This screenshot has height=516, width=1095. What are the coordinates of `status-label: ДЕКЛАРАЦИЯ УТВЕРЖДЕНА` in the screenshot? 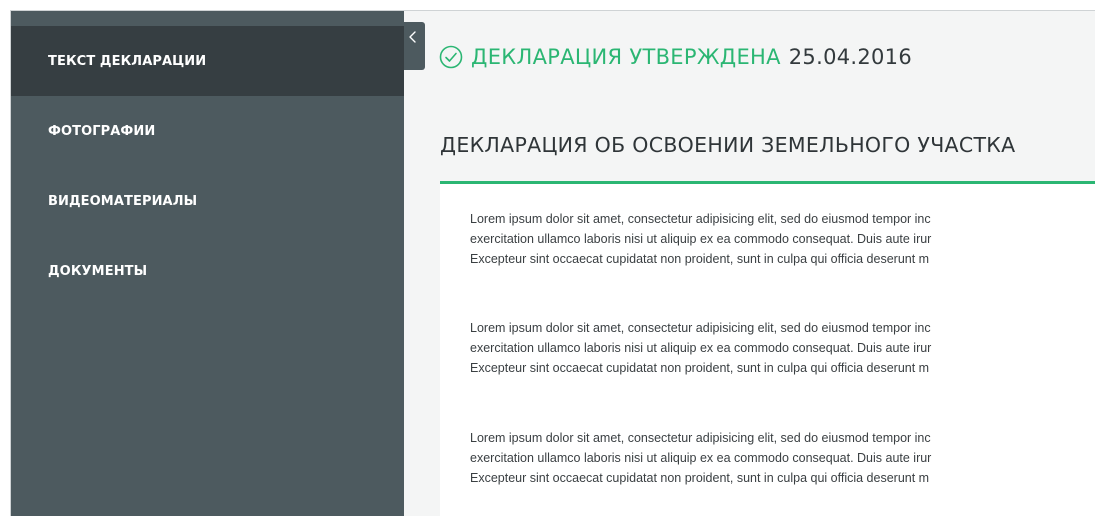 It's located at (626, 57).